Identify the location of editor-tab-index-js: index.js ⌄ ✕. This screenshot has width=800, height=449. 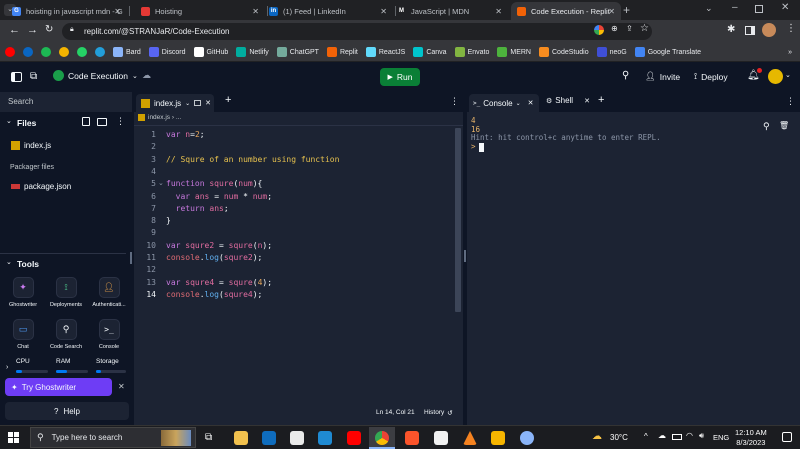
(175, 103).